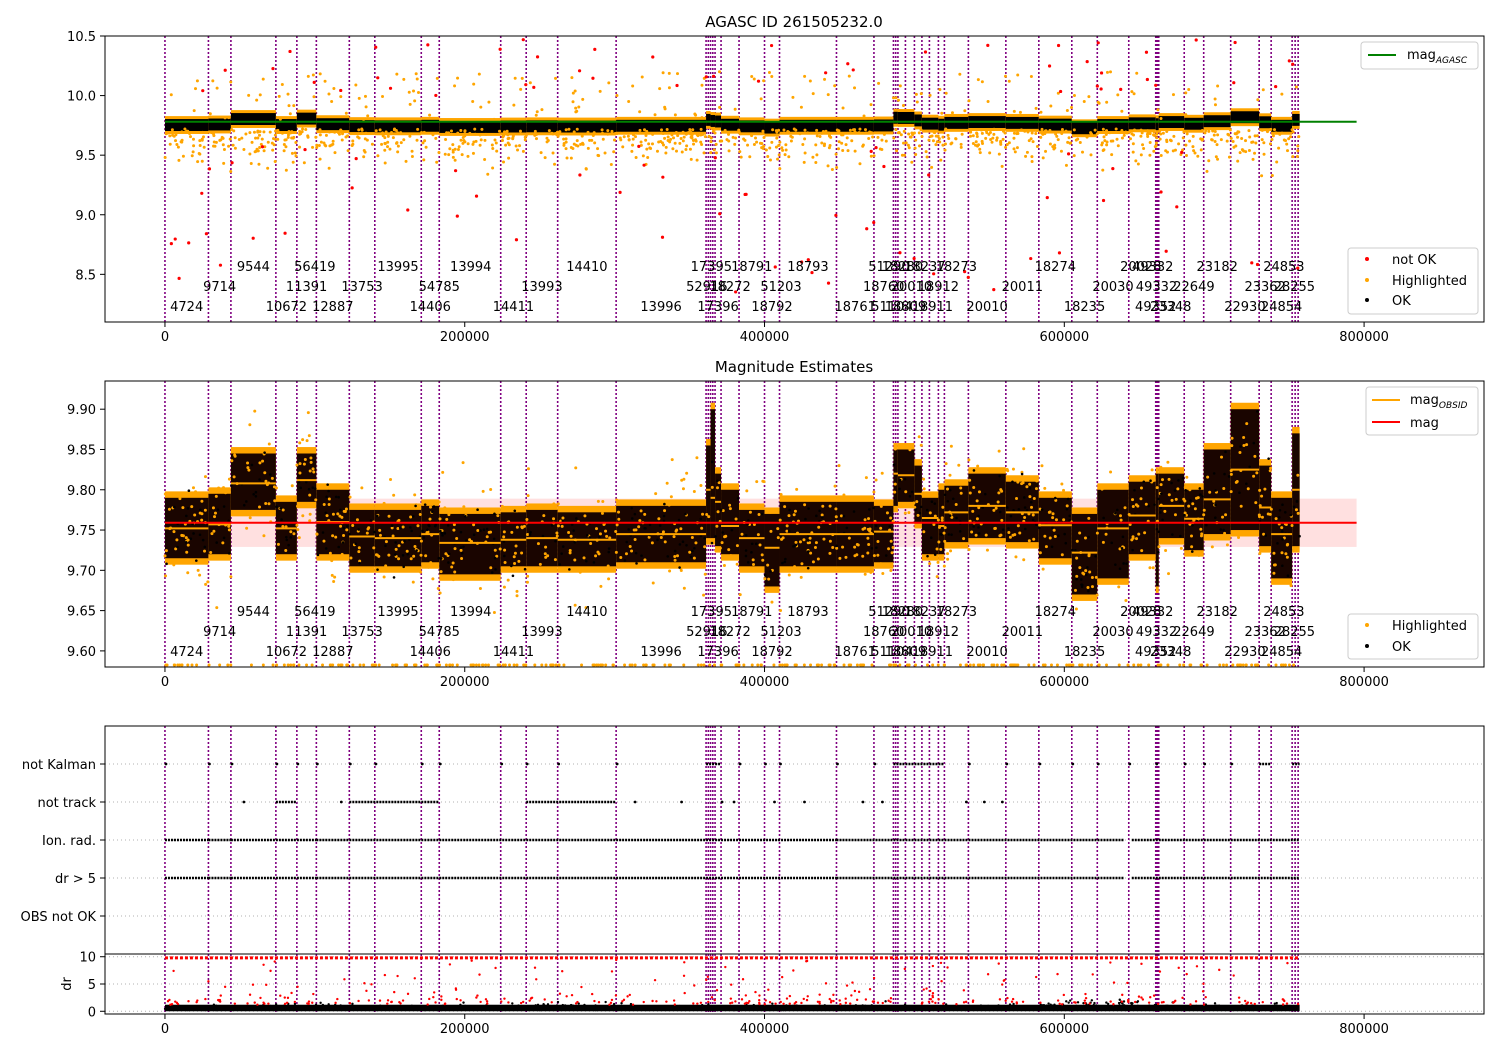  I want to click on ok-points-band, so click(219, 124).